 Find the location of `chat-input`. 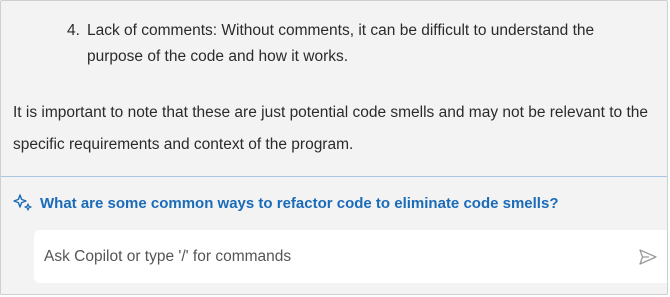

chat-input is located at coordinates (324, 256).